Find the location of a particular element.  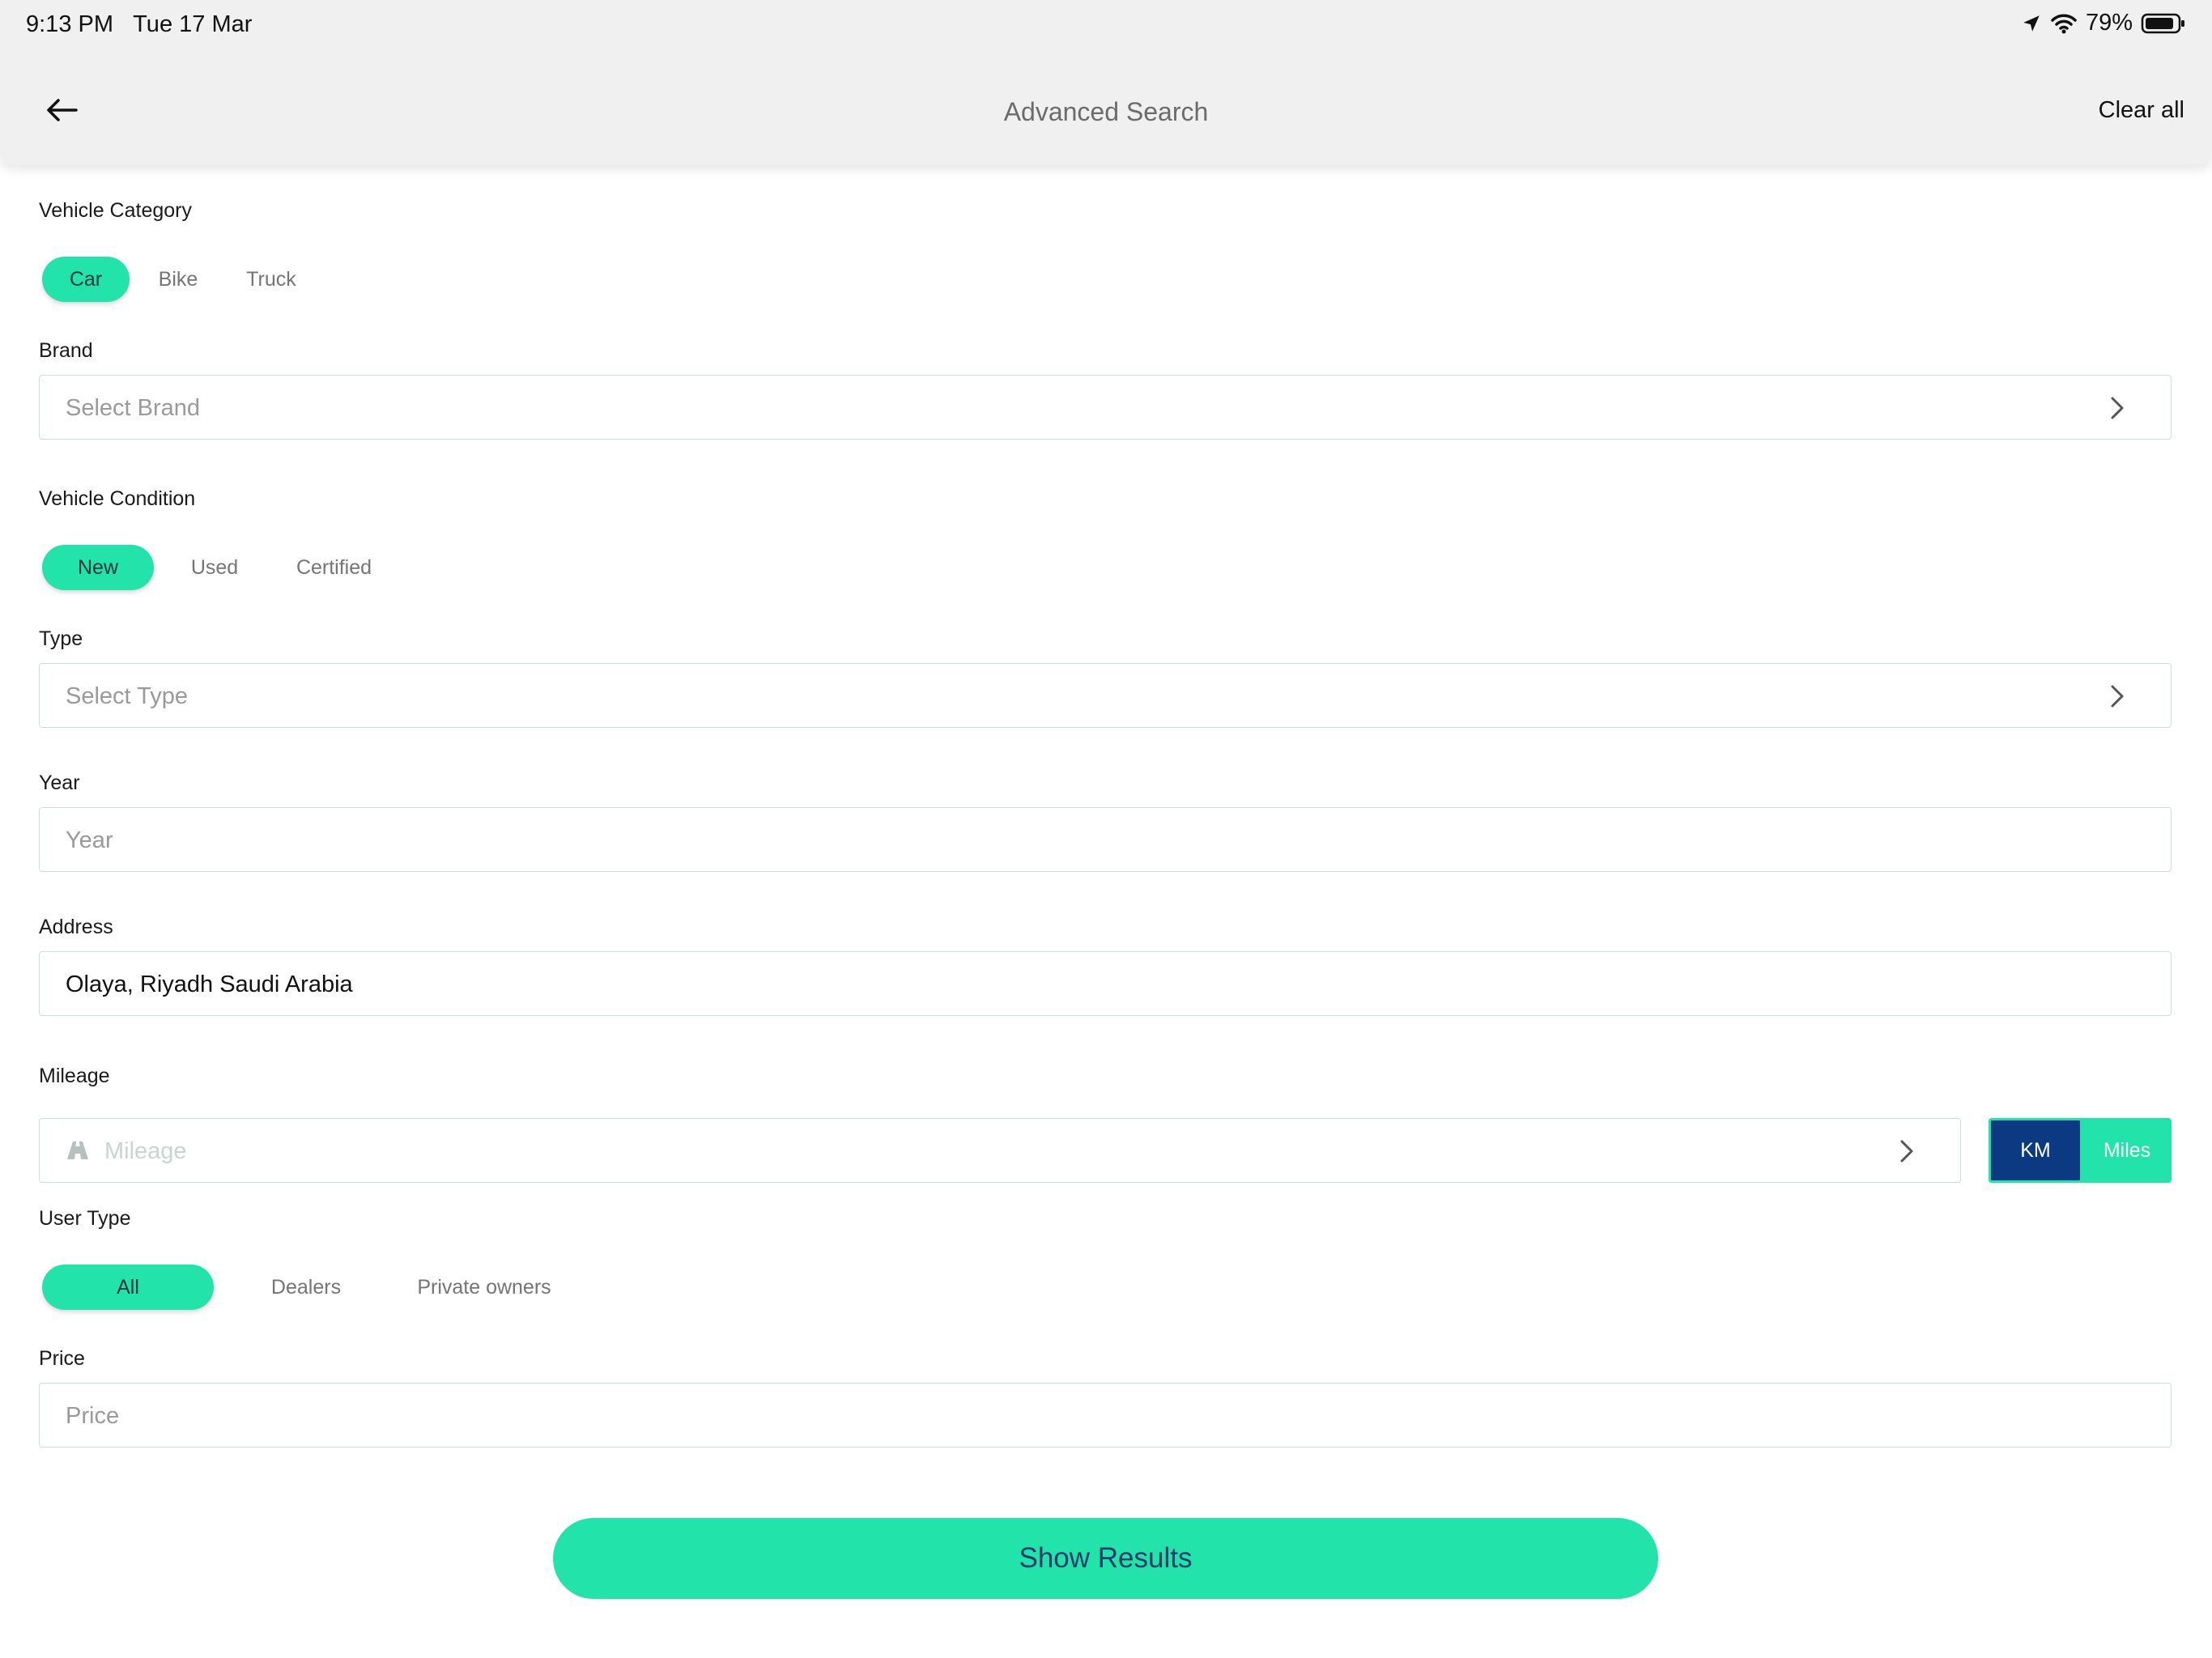

chip-truck: Truck is located at coordinates (272, 279).